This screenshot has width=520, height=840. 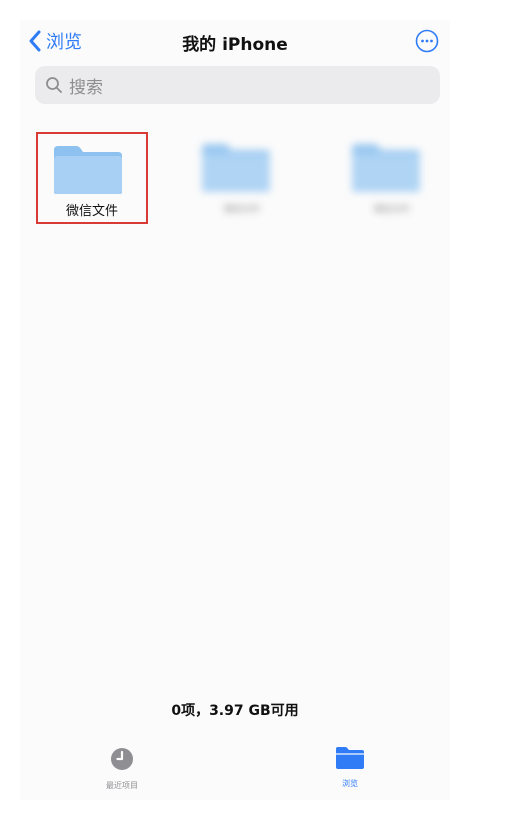 I want to click on folder-fill-icon, so click(x=350, y=758).